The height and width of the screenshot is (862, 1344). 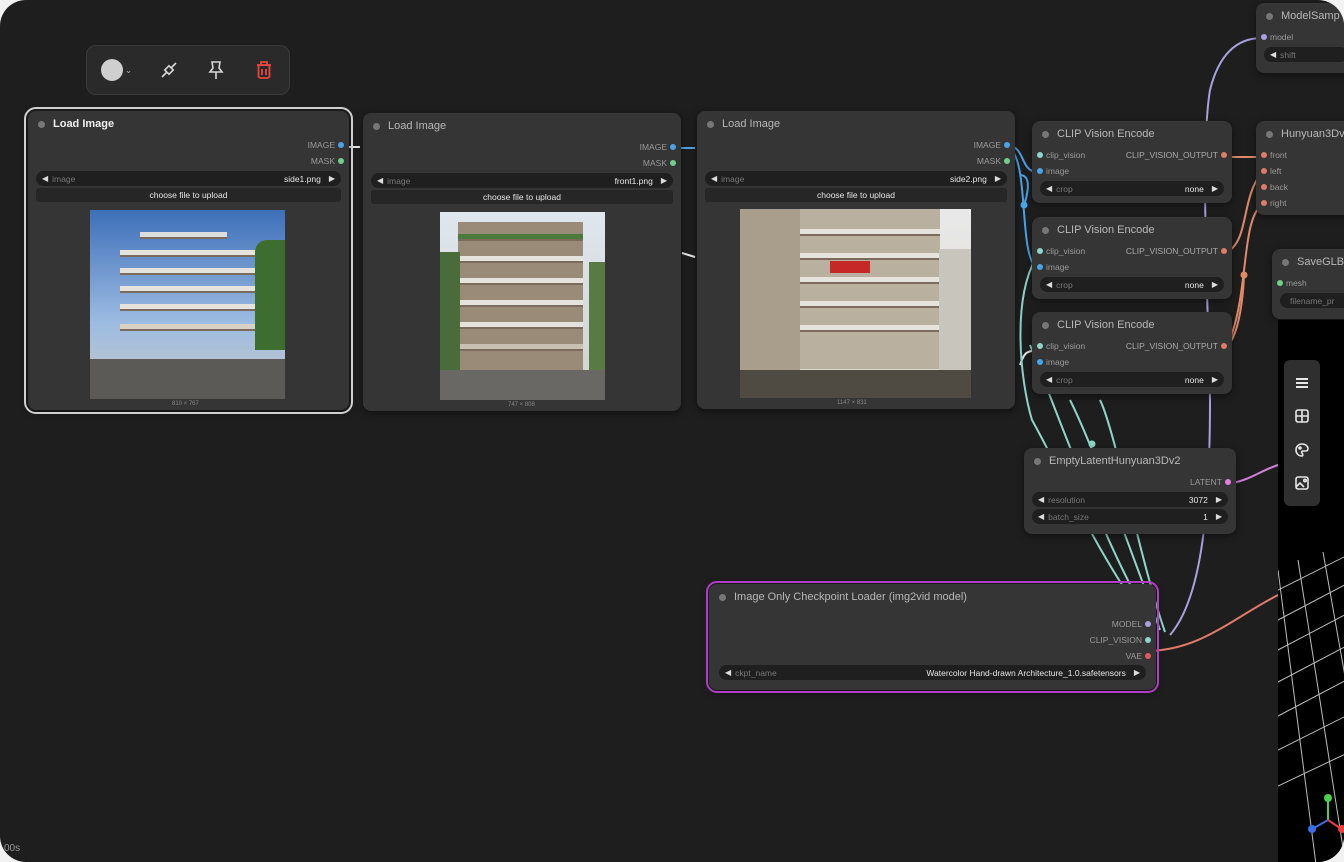 I want to click on output-clip-vision: CLIP_VISION, so click(x=932, y=640).